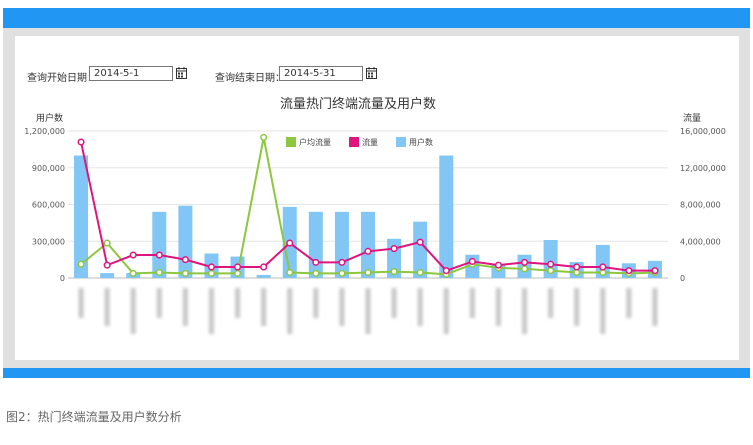 The width and height of the screenshot is (753, 445). Describe the element at coordinates (700, 241) in the screenshot. I see `right-tick-label: 4,000,000` at that location.